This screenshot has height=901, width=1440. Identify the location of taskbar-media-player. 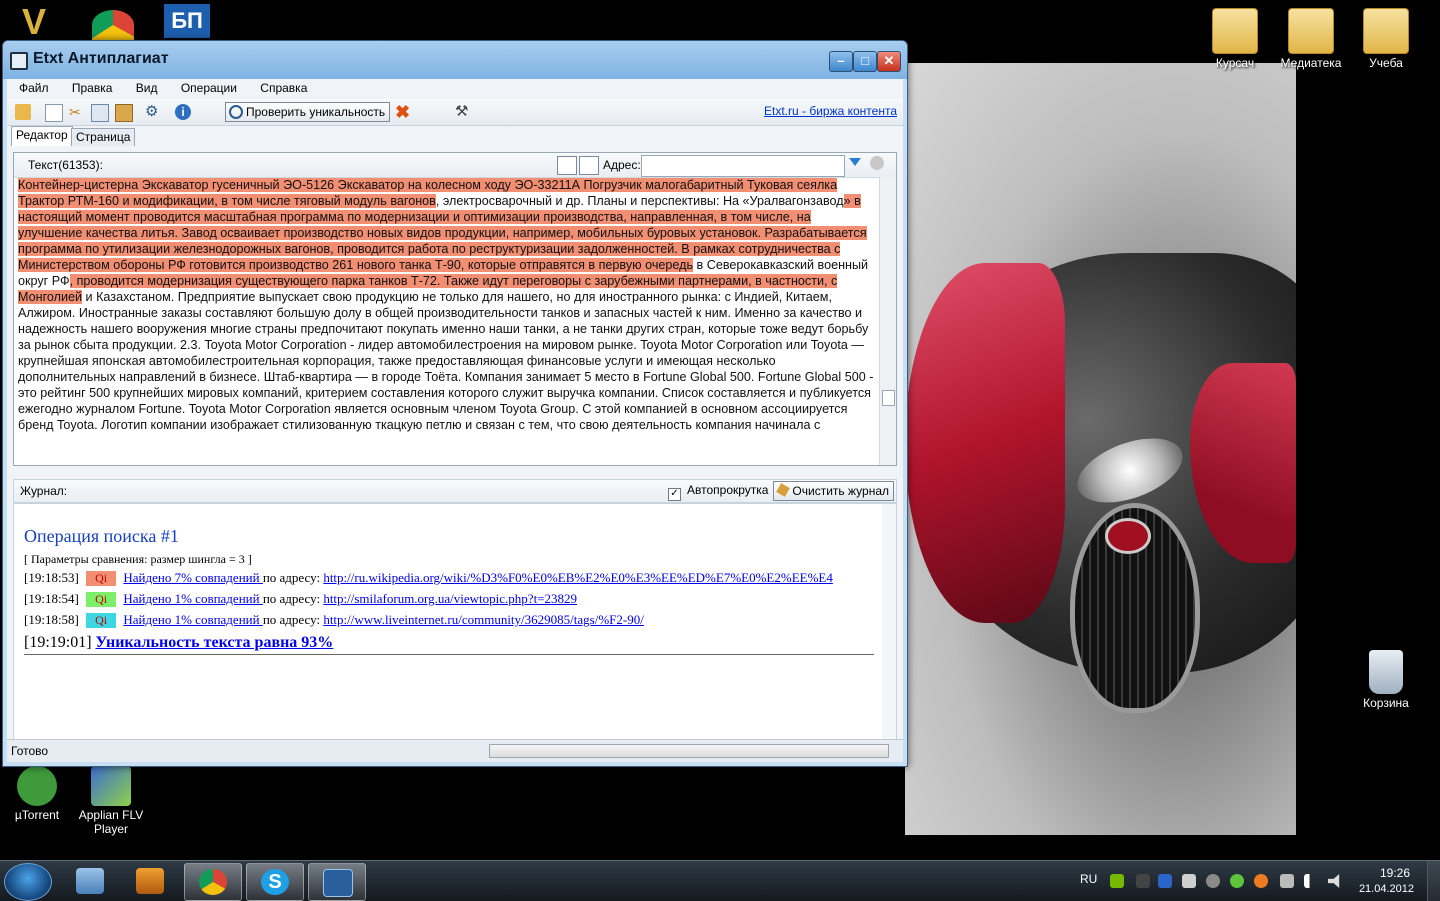
(150, 881).